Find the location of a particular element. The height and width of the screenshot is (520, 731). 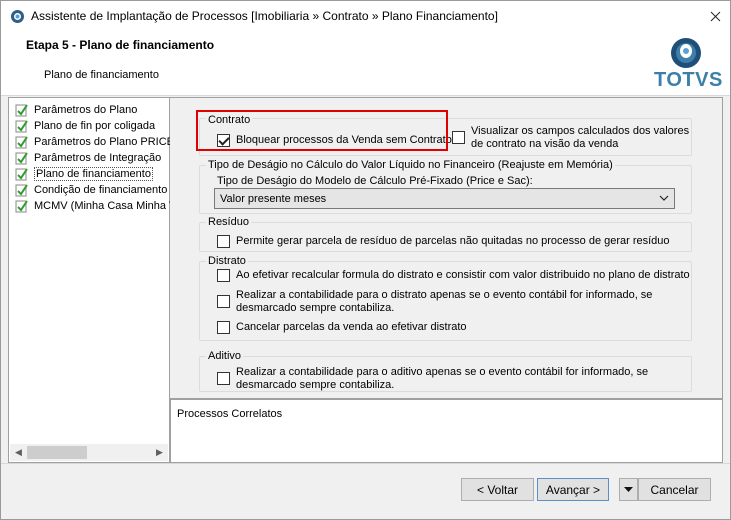

tree-item: Condição de financiamento is located at coordinates (91, 189).